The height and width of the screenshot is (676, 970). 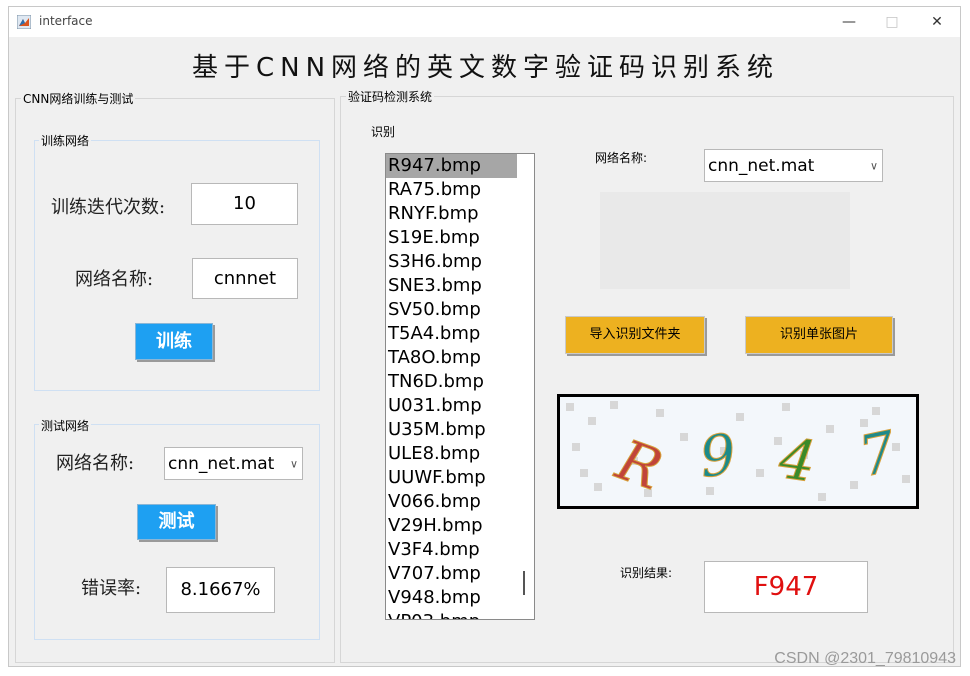 What do you see at coordinates (621, 157) in the screenshot?
I see `detect-net-name-label: 网络名称:` at bounding box center [621, 157].